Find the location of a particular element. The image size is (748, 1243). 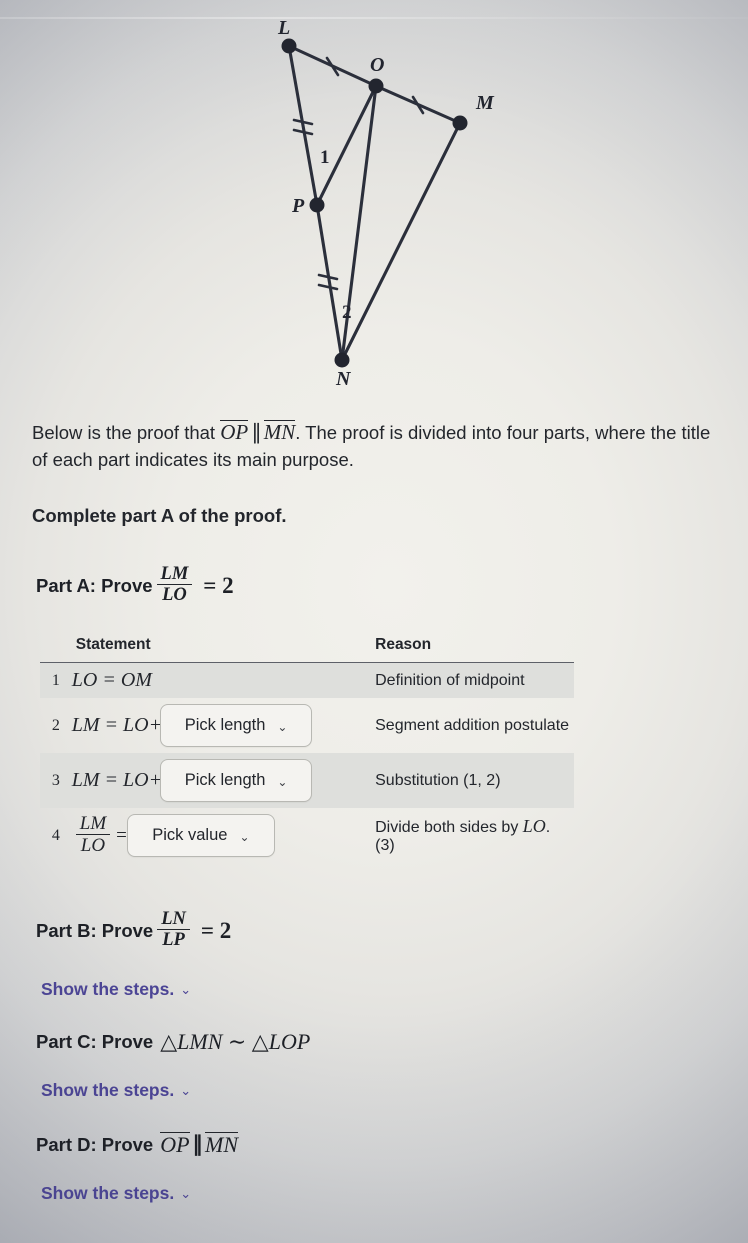

statement-math: LO = OM is located at coordinates (111, 680).